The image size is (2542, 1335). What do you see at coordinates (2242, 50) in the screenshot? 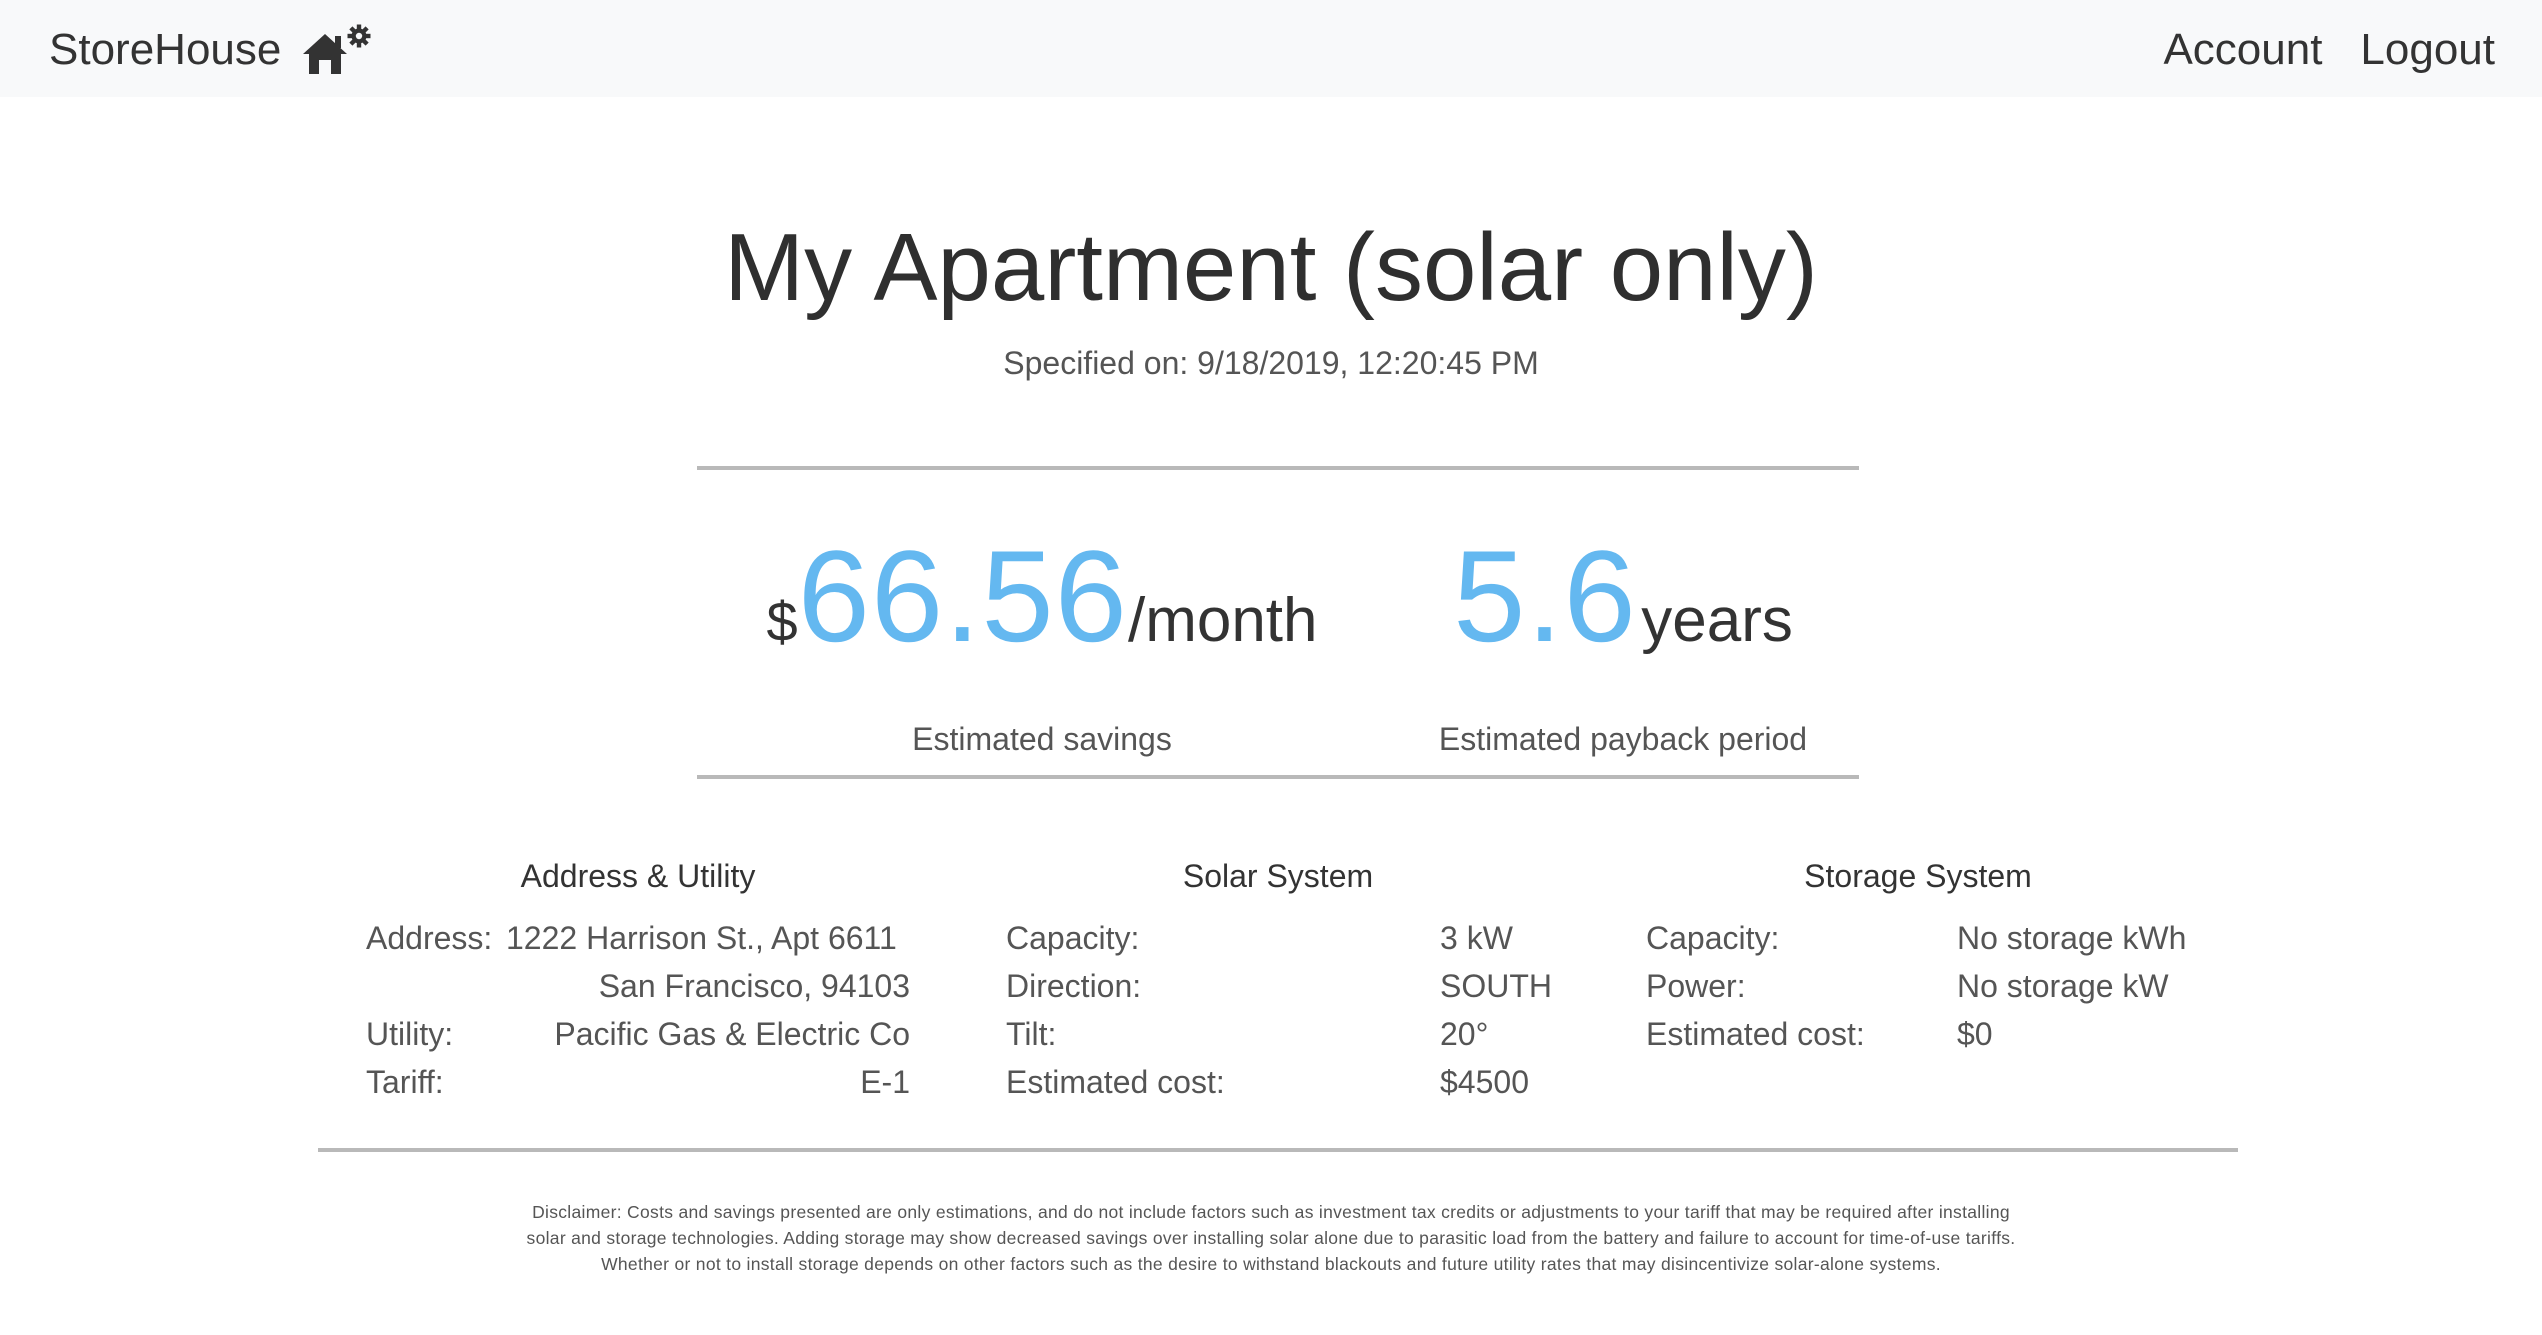
I see `account-link: Account` at bounding box center [2242, 50].